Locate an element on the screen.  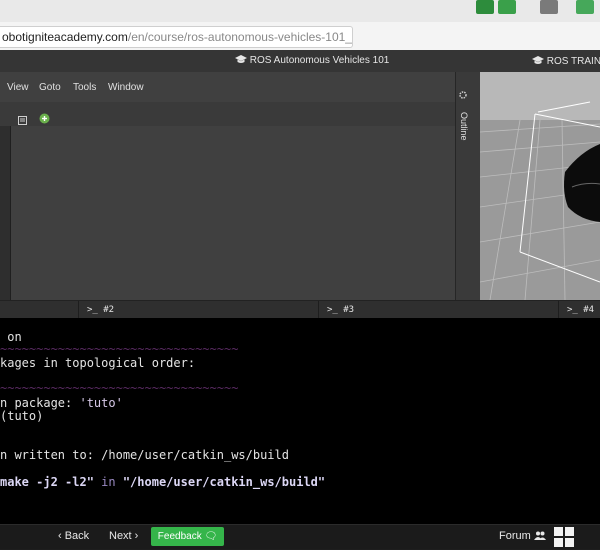
terminal-tabs: >_ #2 >_ #3 >_ #4 is located at coordinates (300, 309).